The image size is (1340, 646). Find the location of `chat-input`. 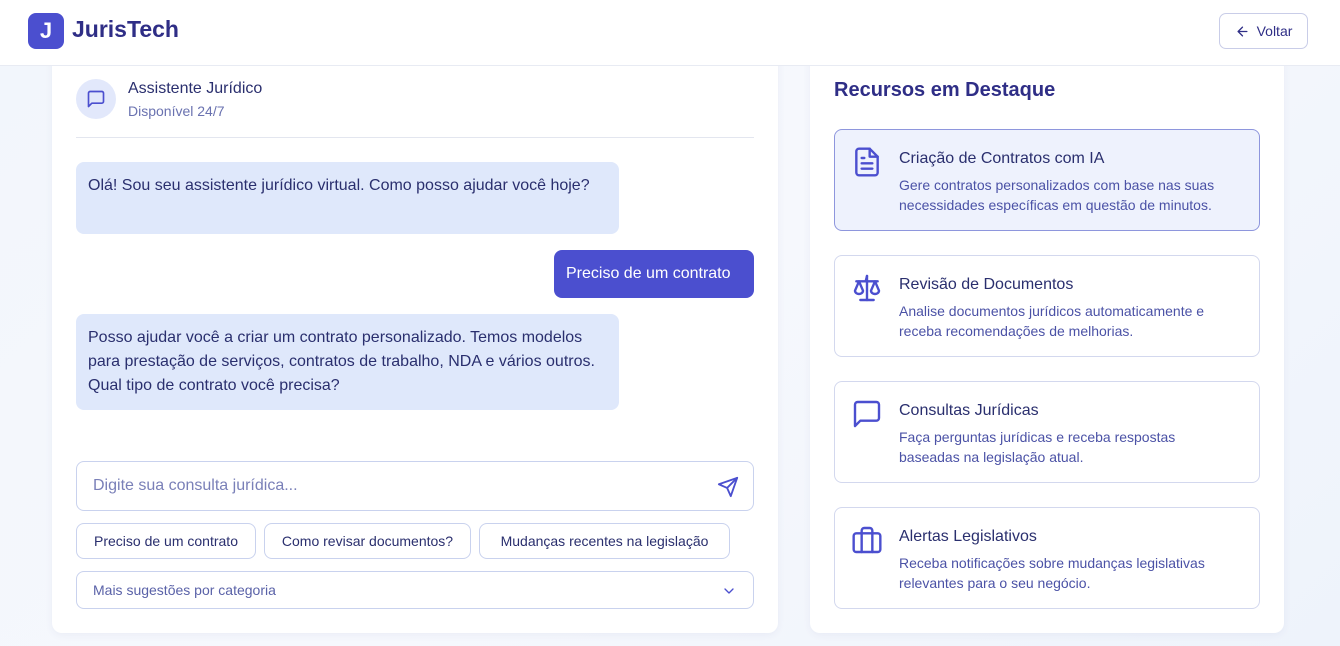

chat-input is located at coordinates (398, 486).